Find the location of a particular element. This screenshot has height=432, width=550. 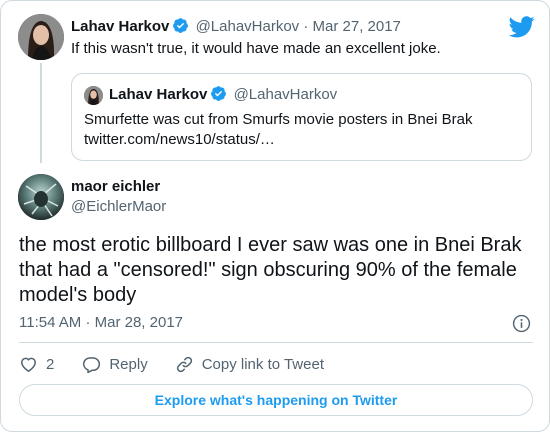

tweet-actions: 2 Reply Copy link to Tweet is located at coordinates (171, 364).